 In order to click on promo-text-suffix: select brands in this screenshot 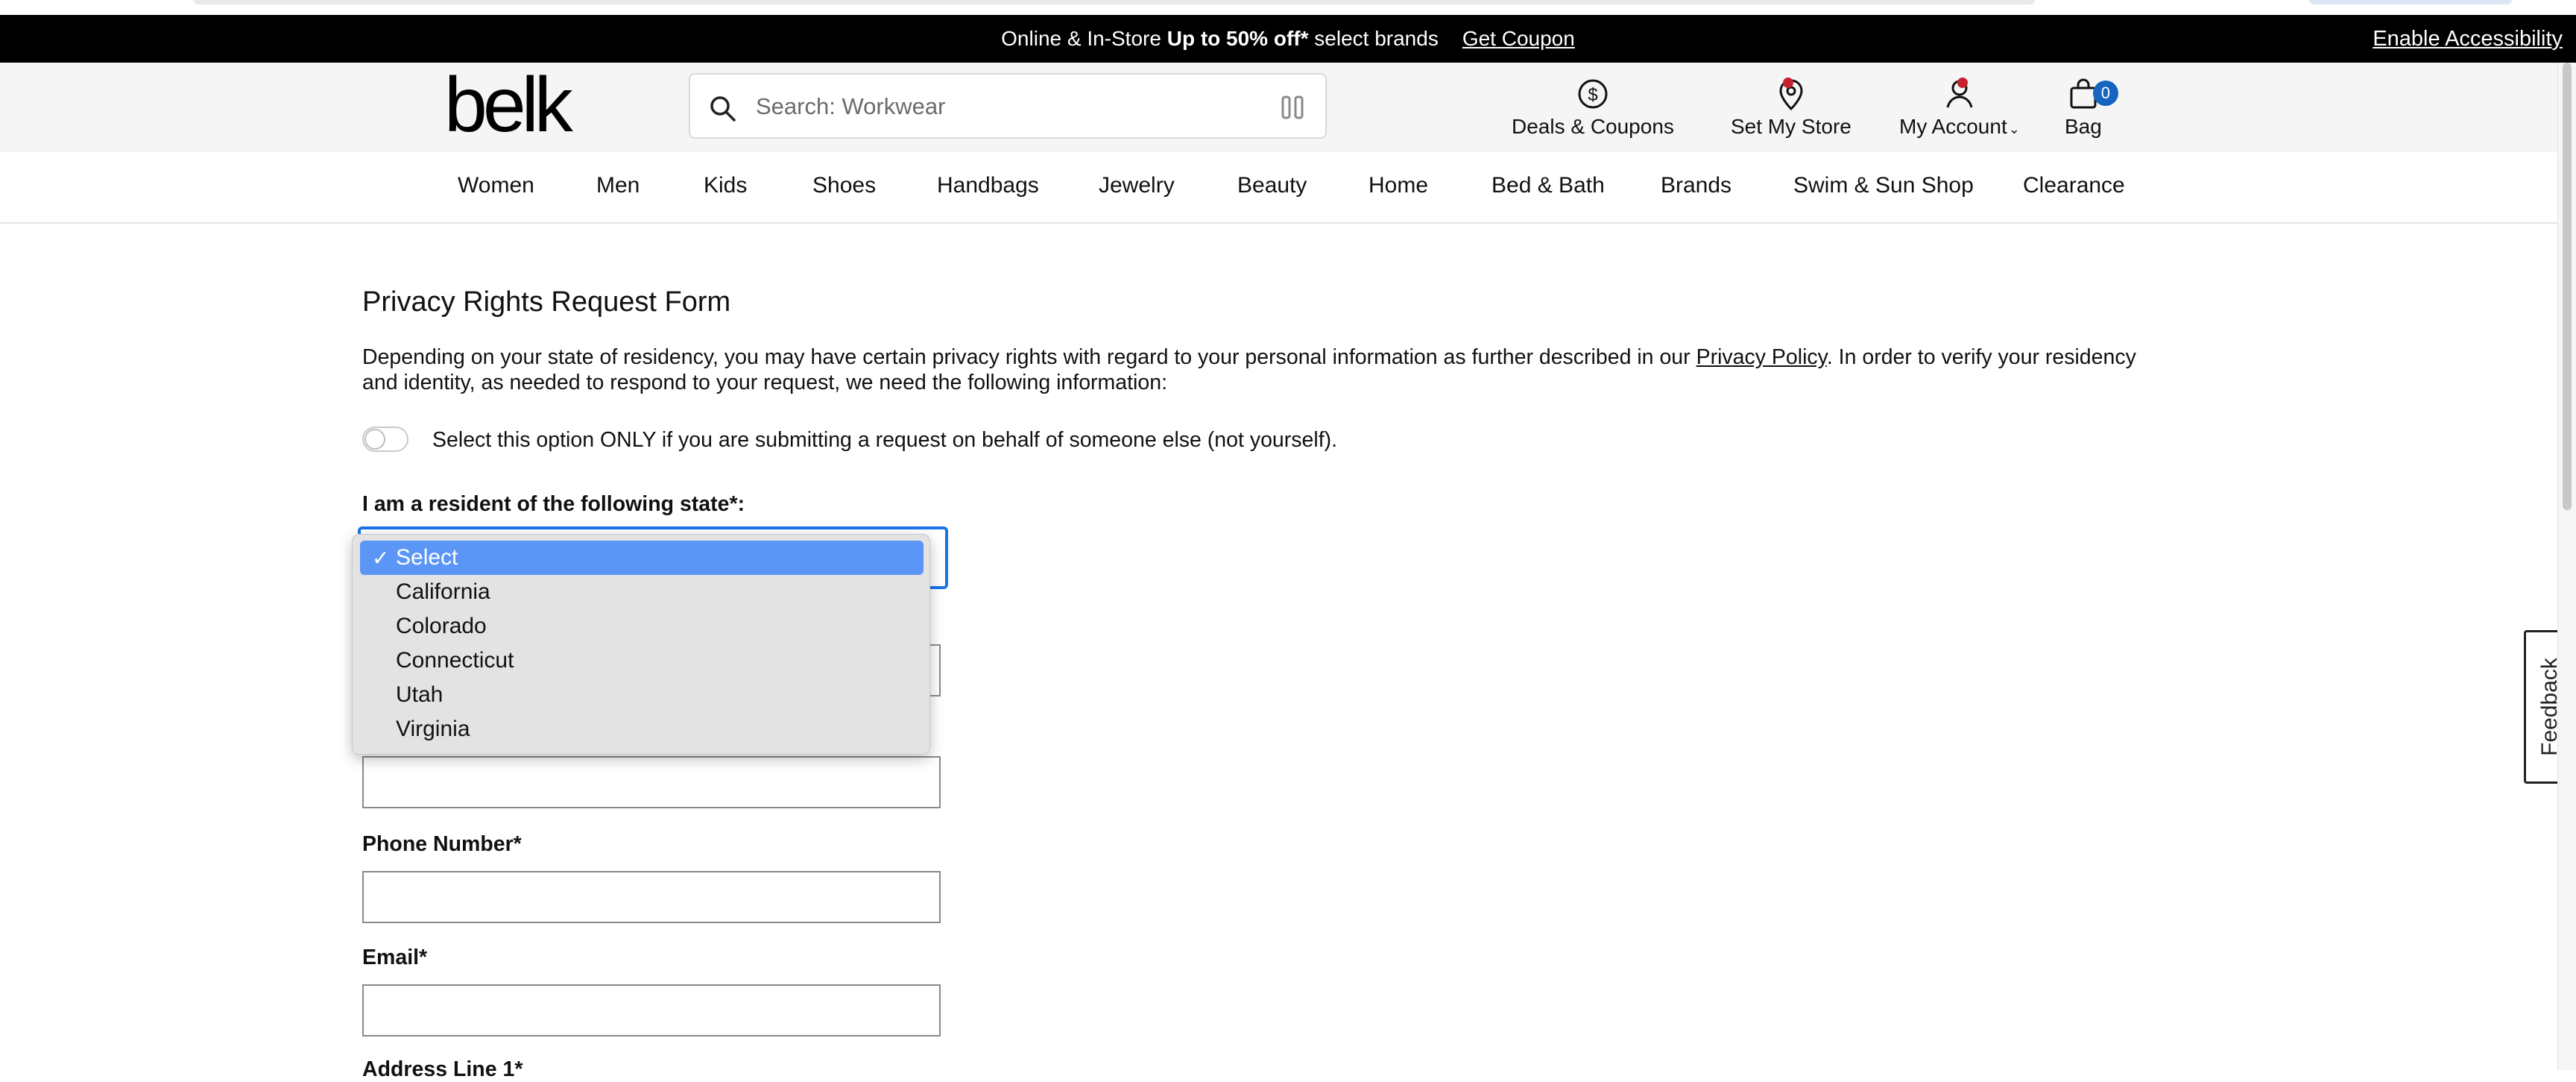, I will do `click(1373, 38)`.